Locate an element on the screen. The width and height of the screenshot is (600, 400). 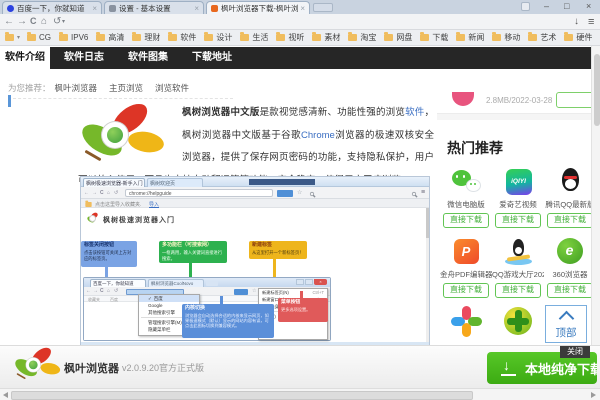
tab-download-address: 下载地址 is located at coordinates (212, 58).